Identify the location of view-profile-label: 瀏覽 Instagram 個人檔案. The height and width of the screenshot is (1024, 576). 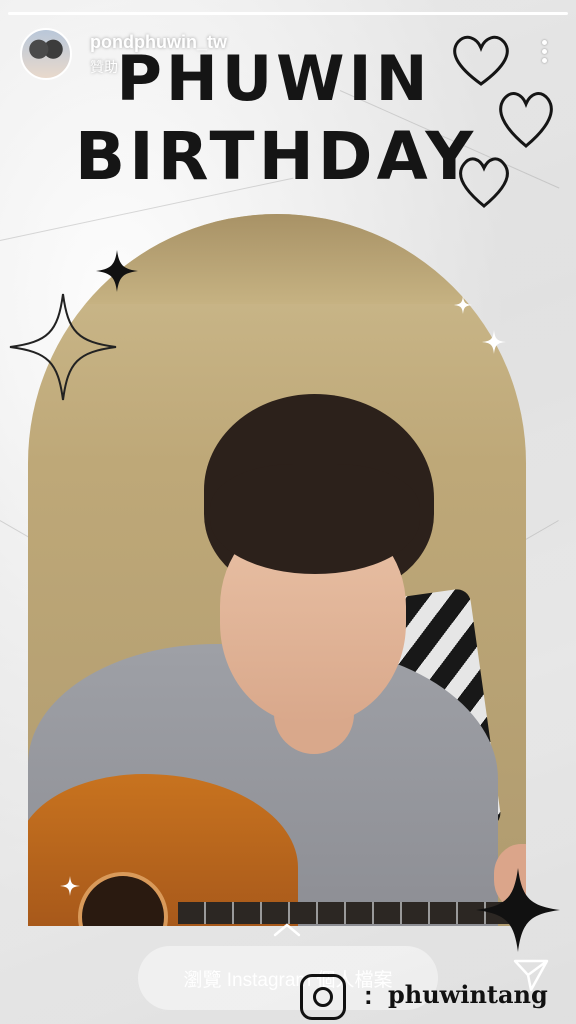
(288, 980).